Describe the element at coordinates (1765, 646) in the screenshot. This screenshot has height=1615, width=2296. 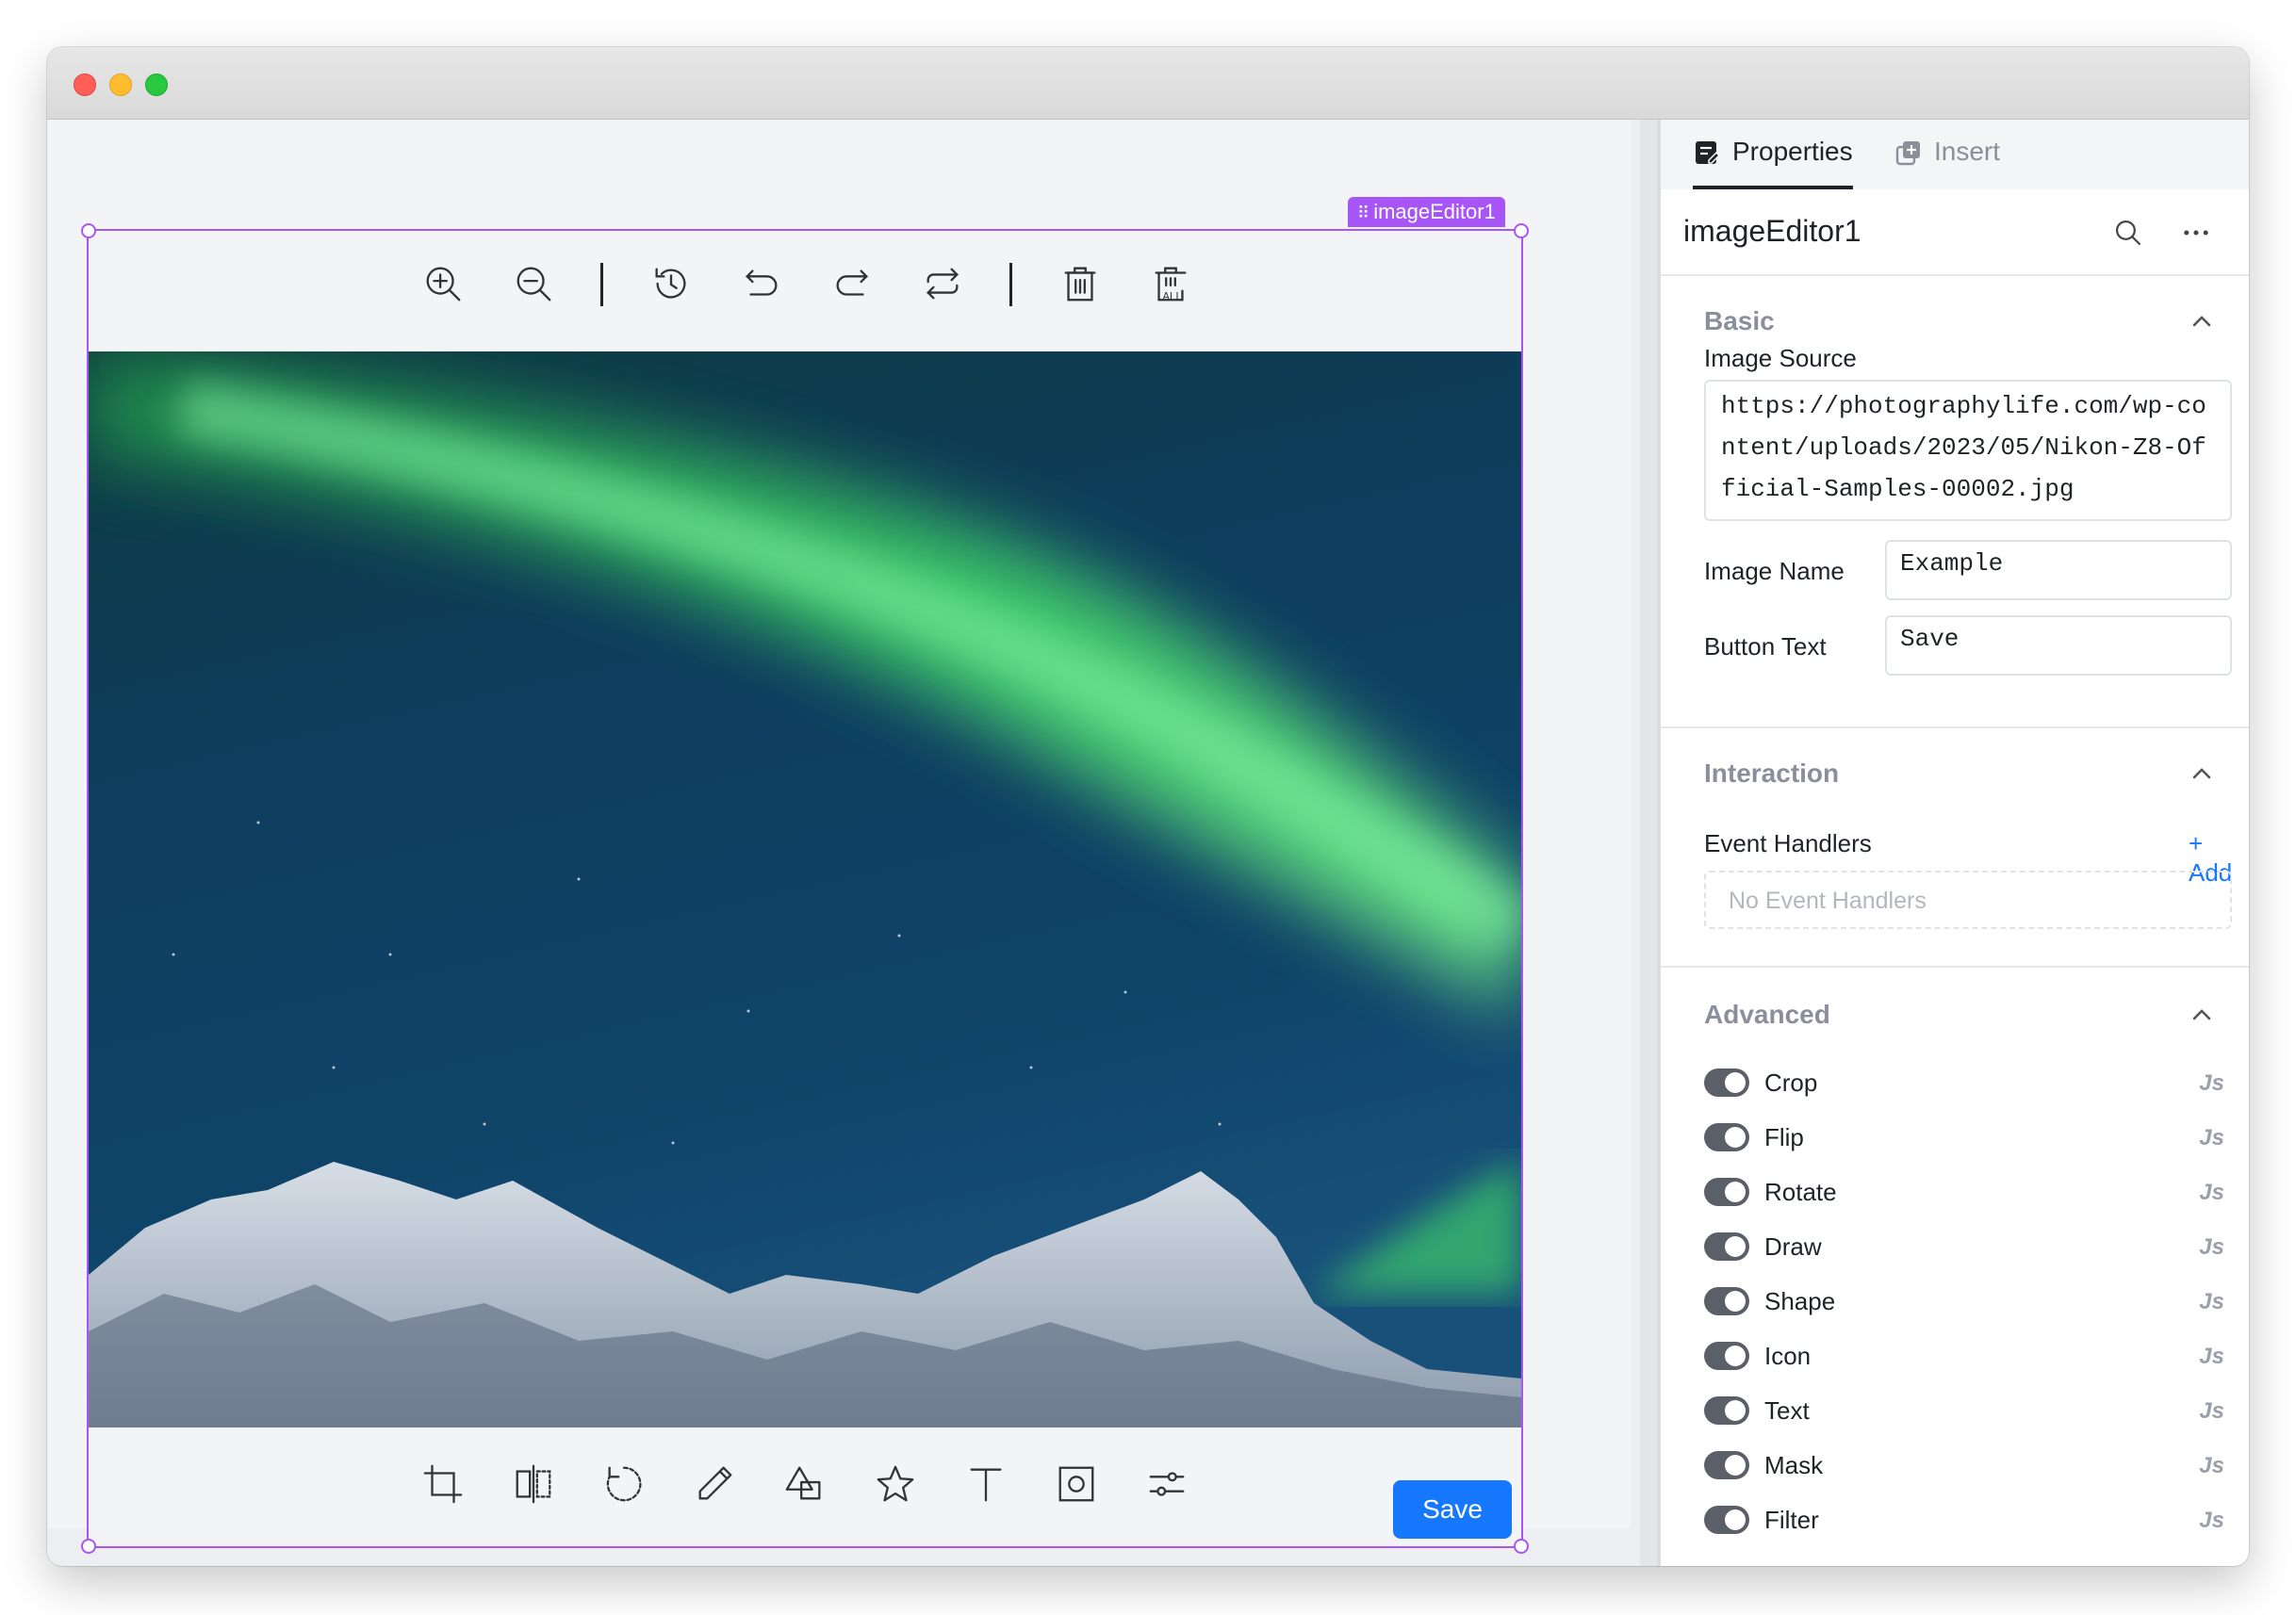
I see `button-text-label: Button Text` at that location.